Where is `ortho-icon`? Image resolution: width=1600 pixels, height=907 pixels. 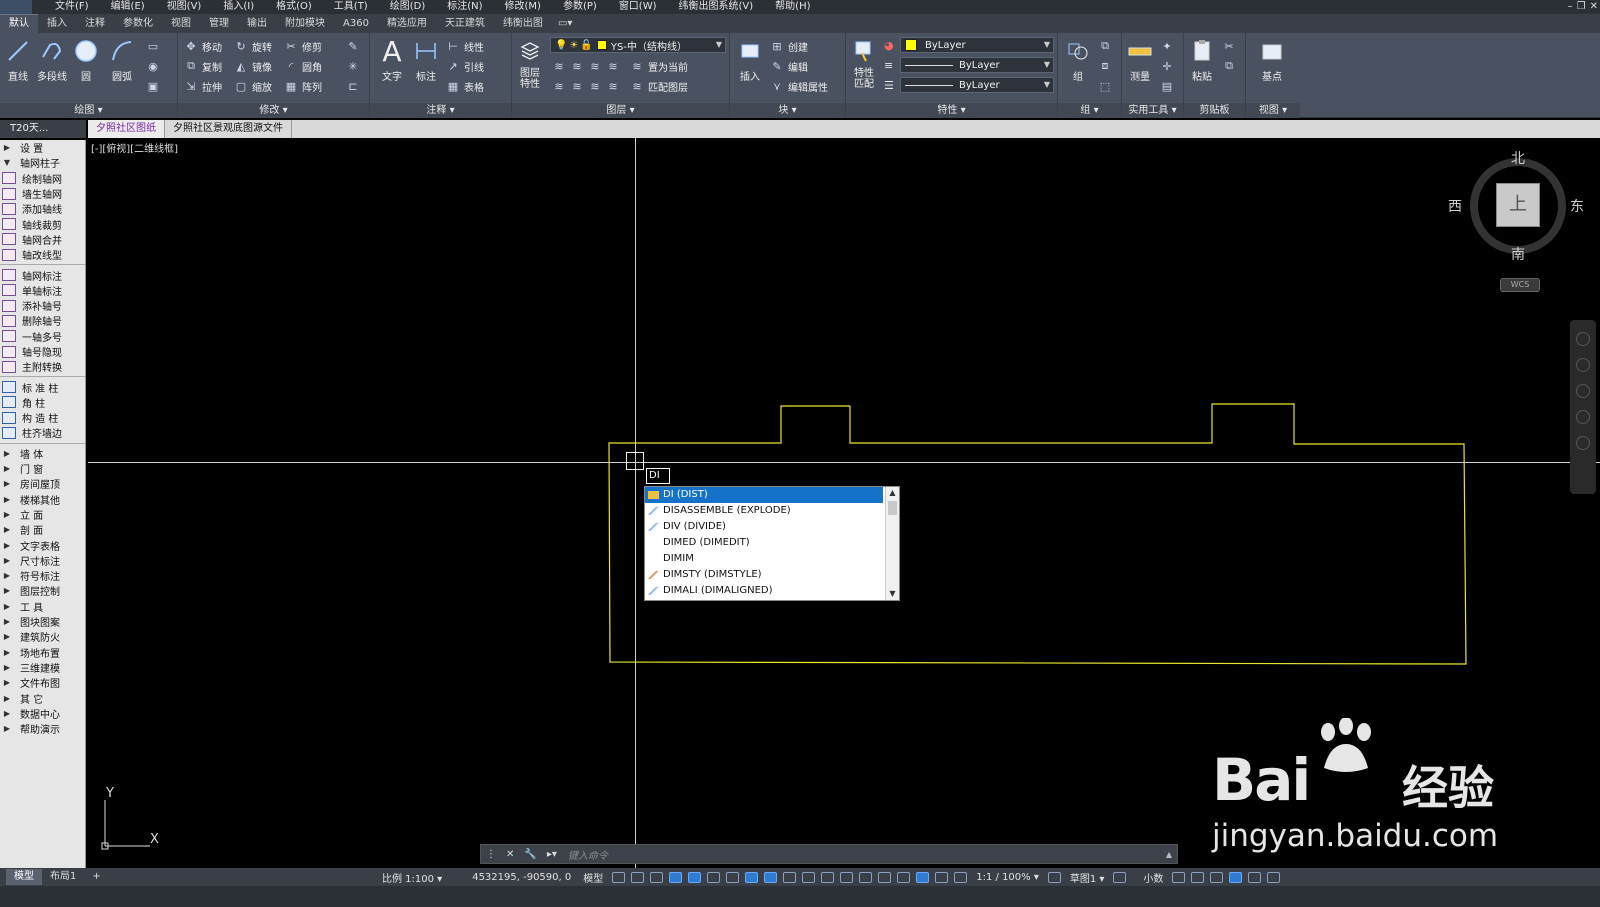
ortho-icon is located at coordinates (695, 877).